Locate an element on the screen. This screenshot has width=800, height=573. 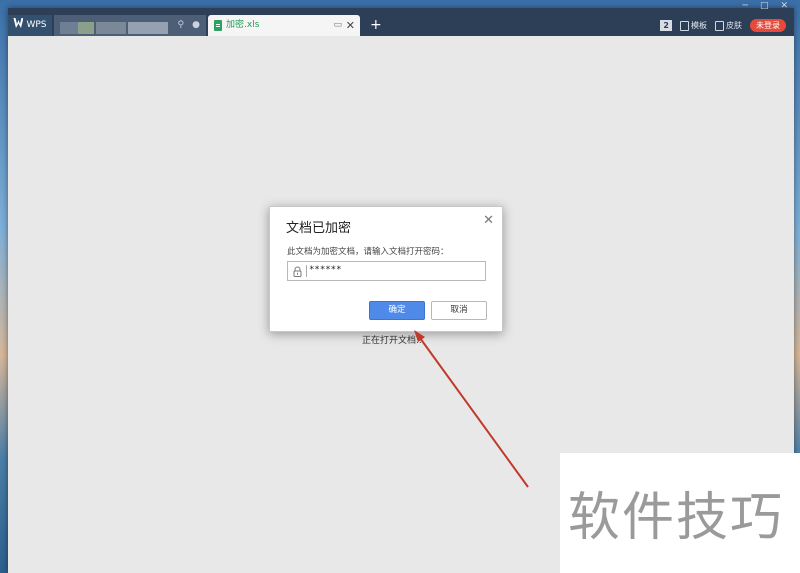
comment-icon: ▭ is located at coordinates (337, 25).